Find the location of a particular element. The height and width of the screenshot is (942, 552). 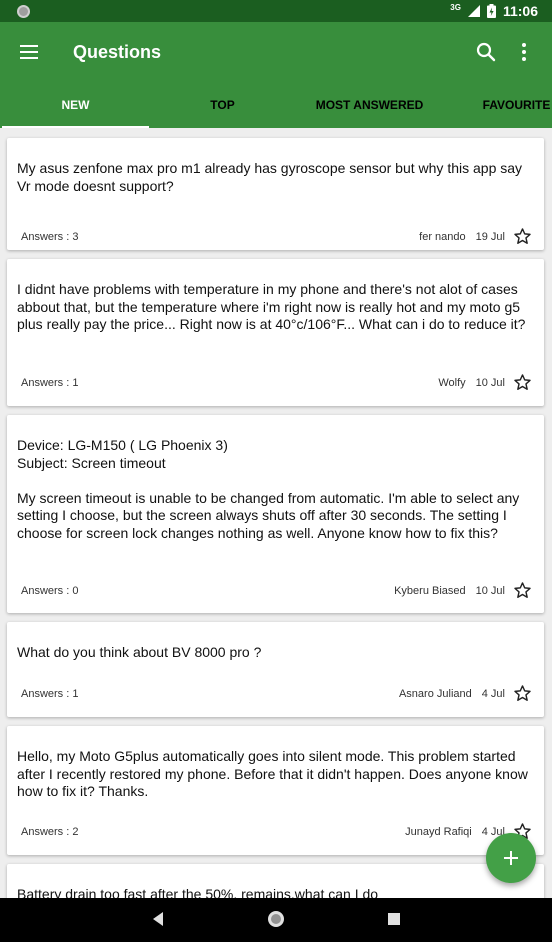

notification-icon is located at coordinates (23, 11).